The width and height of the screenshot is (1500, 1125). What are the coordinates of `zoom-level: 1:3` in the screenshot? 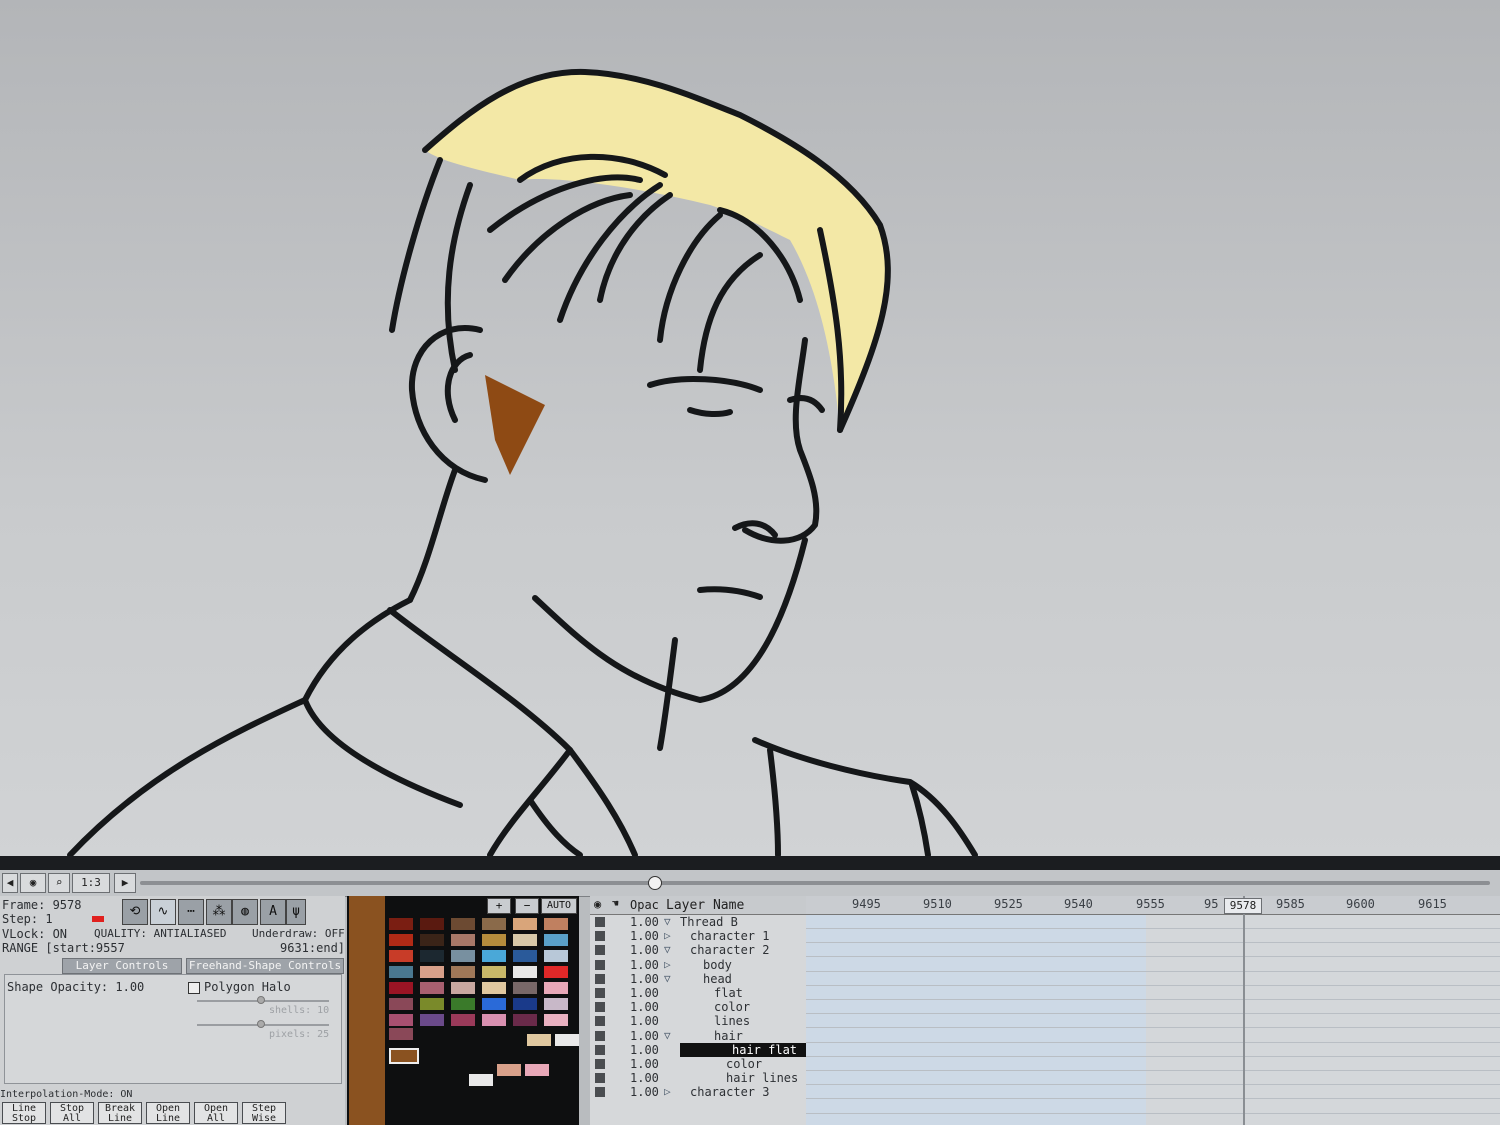 It's located at (91, 883).